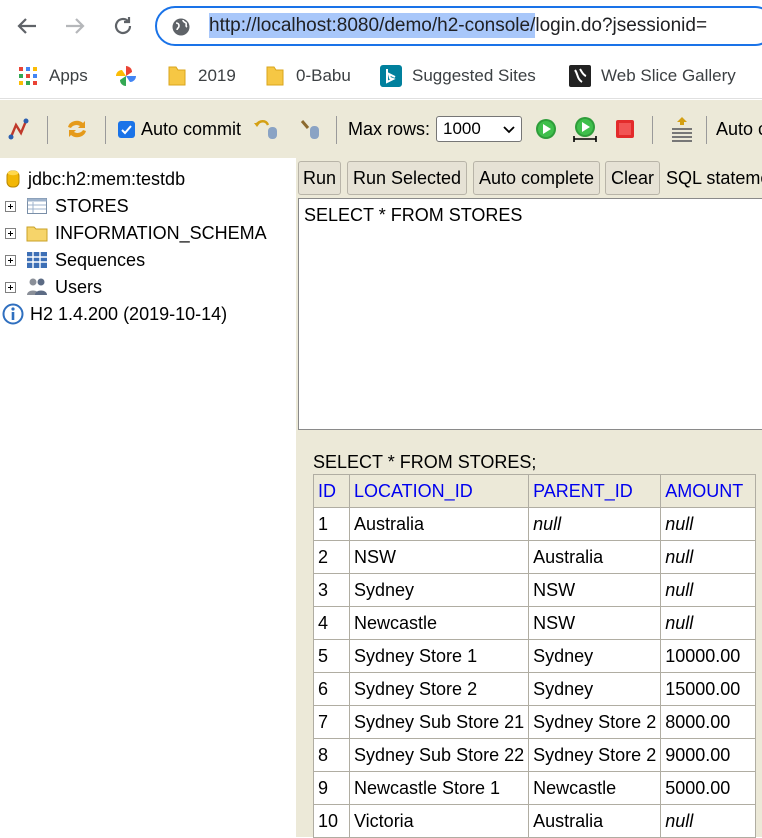  I want to click on tree-item-label: Sequences, so click(100, 259).